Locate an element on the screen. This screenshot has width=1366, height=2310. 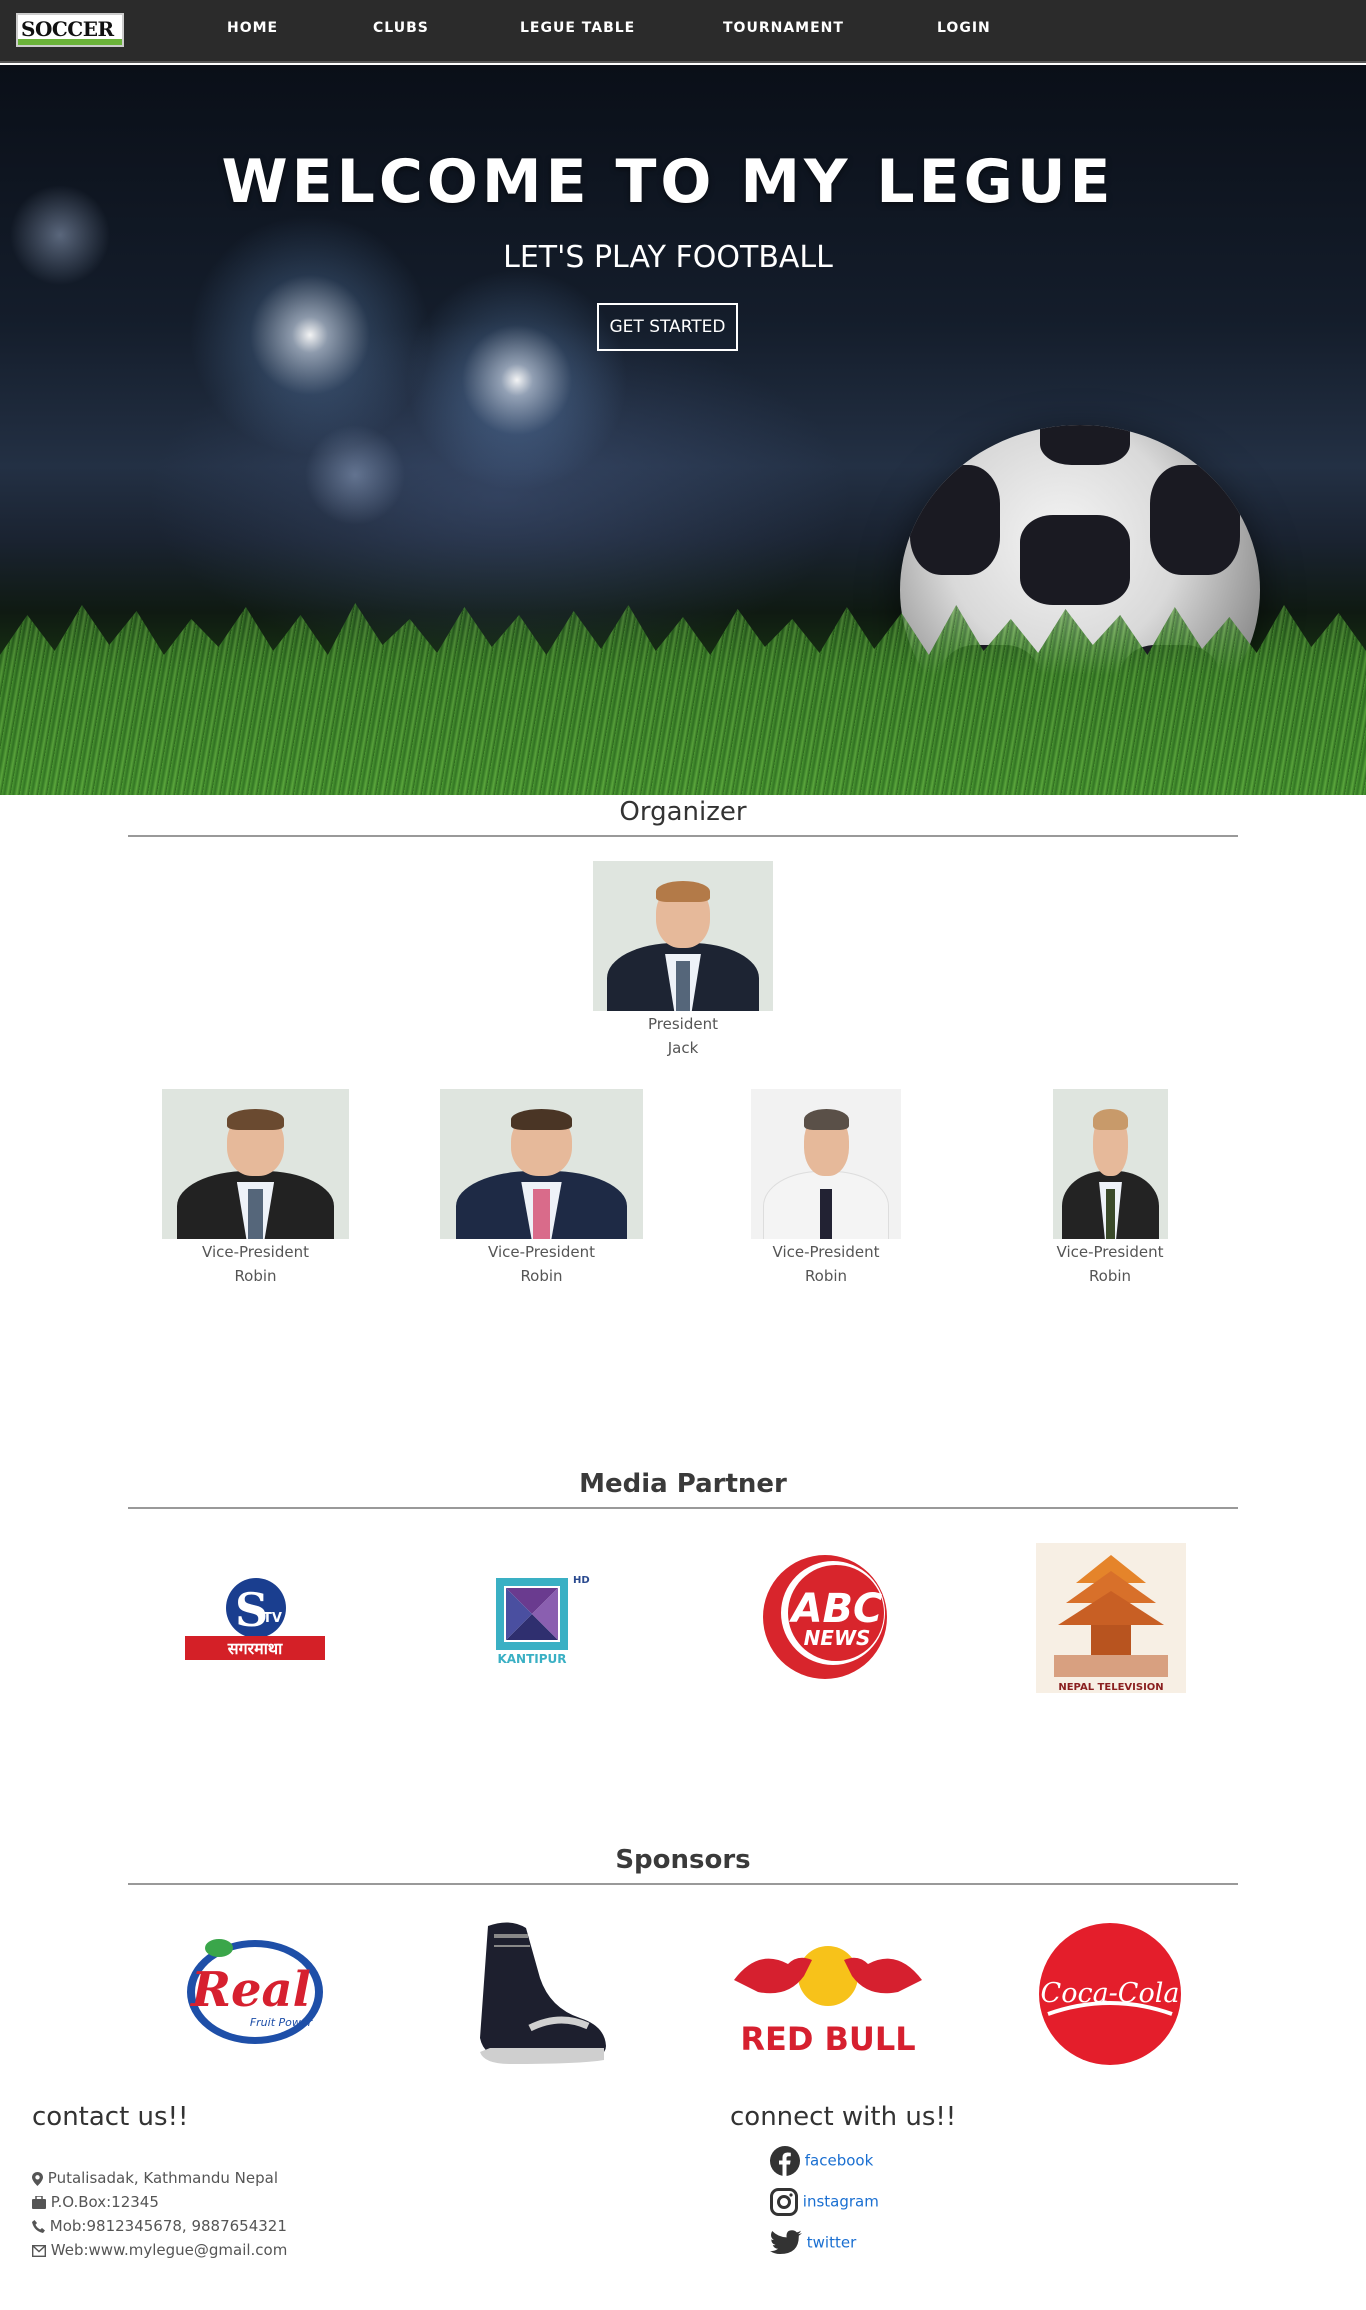
organizer-title: Organizer is located at coordinates (683, 812).